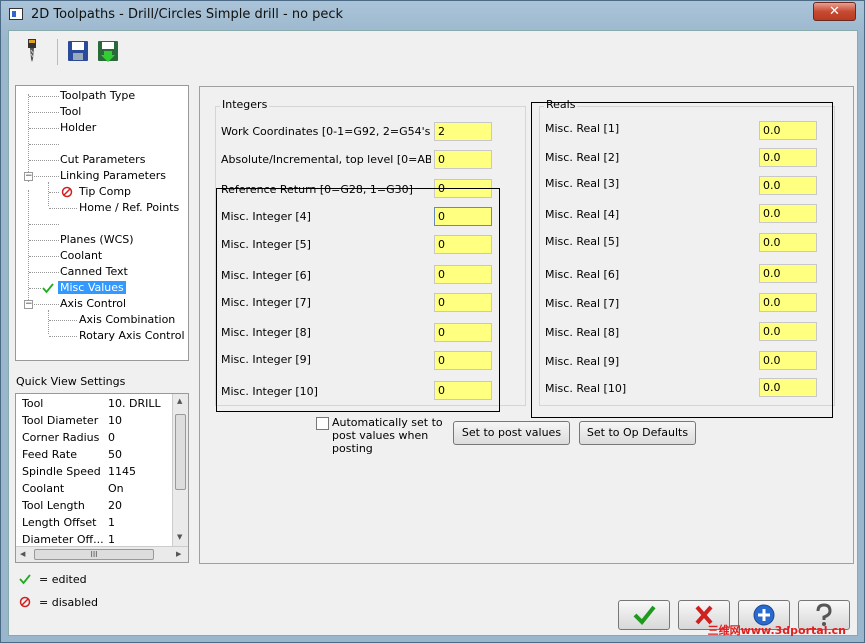 The width and height of the screenshot is (865, 643). I want to click on tree-item-planes-wcs: Planes (WCS), so click(97, 239).